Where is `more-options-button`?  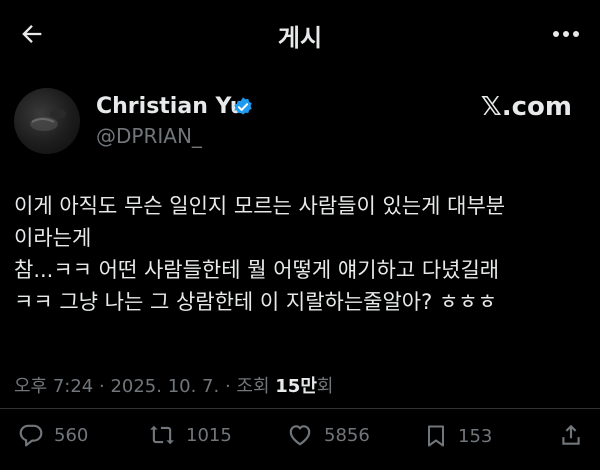
more-options-button is located at coordinates (566, 34).